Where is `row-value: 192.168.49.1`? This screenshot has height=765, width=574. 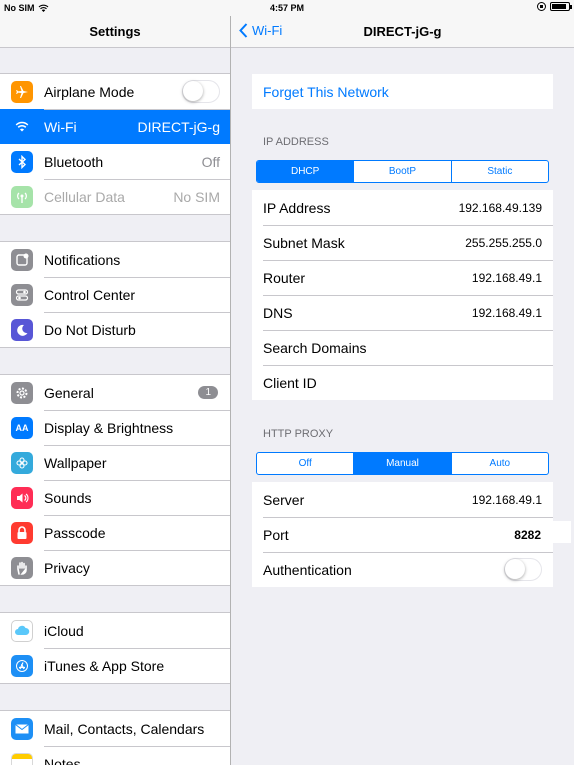
row-value: 192.168.49.1 is located at coordinates (506, 312).